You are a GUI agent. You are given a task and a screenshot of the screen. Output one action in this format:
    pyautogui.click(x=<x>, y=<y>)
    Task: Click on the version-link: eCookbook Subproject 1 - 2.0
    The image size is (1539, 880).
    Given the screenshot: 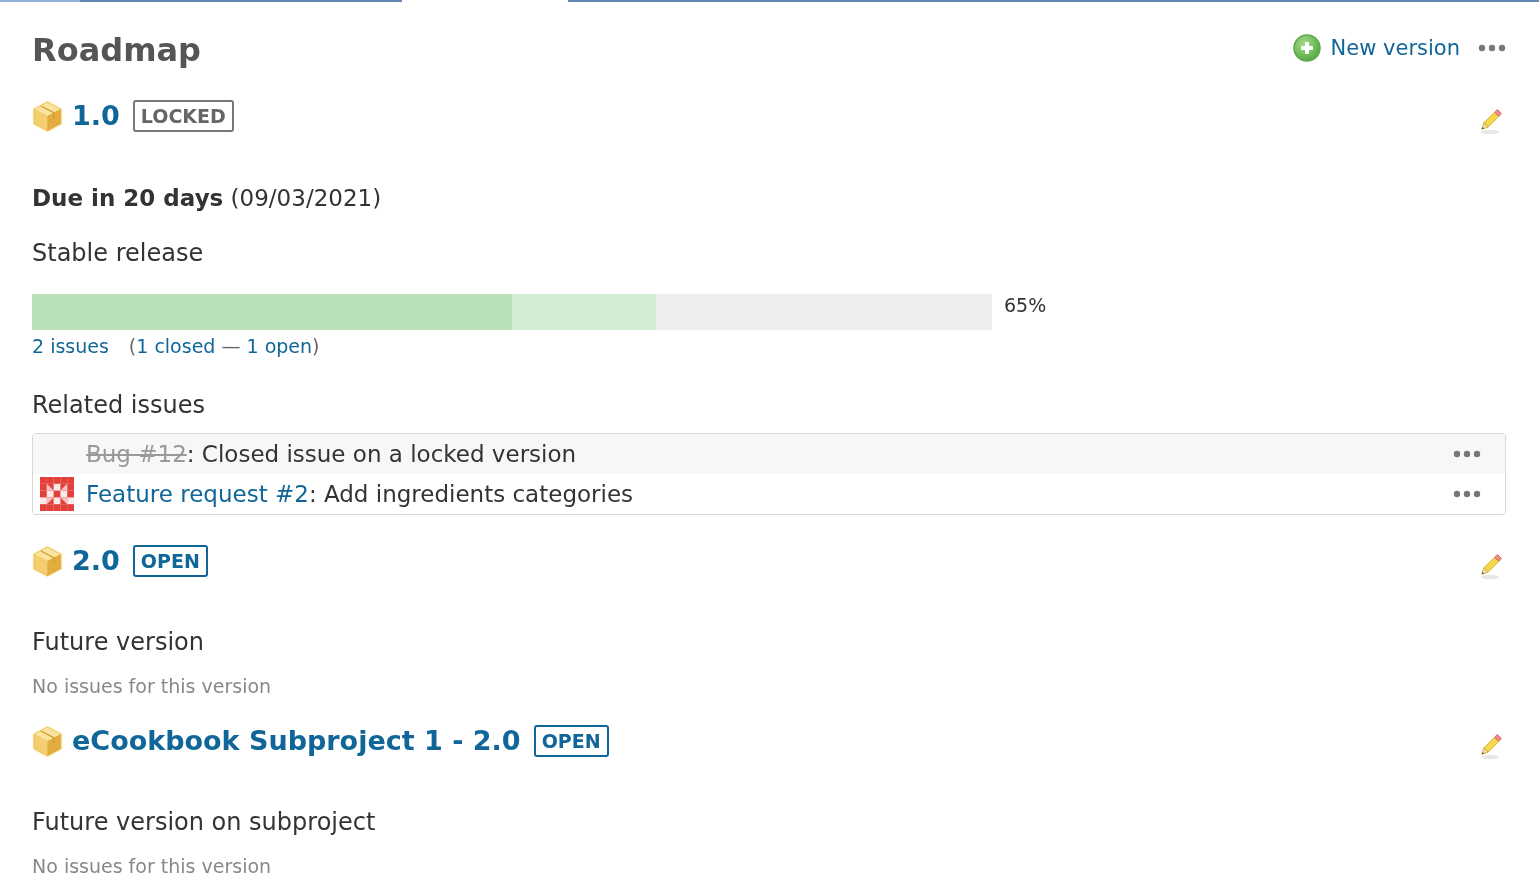 What is the action you would take?
    pyautogui.click(x=296, y=741)
    